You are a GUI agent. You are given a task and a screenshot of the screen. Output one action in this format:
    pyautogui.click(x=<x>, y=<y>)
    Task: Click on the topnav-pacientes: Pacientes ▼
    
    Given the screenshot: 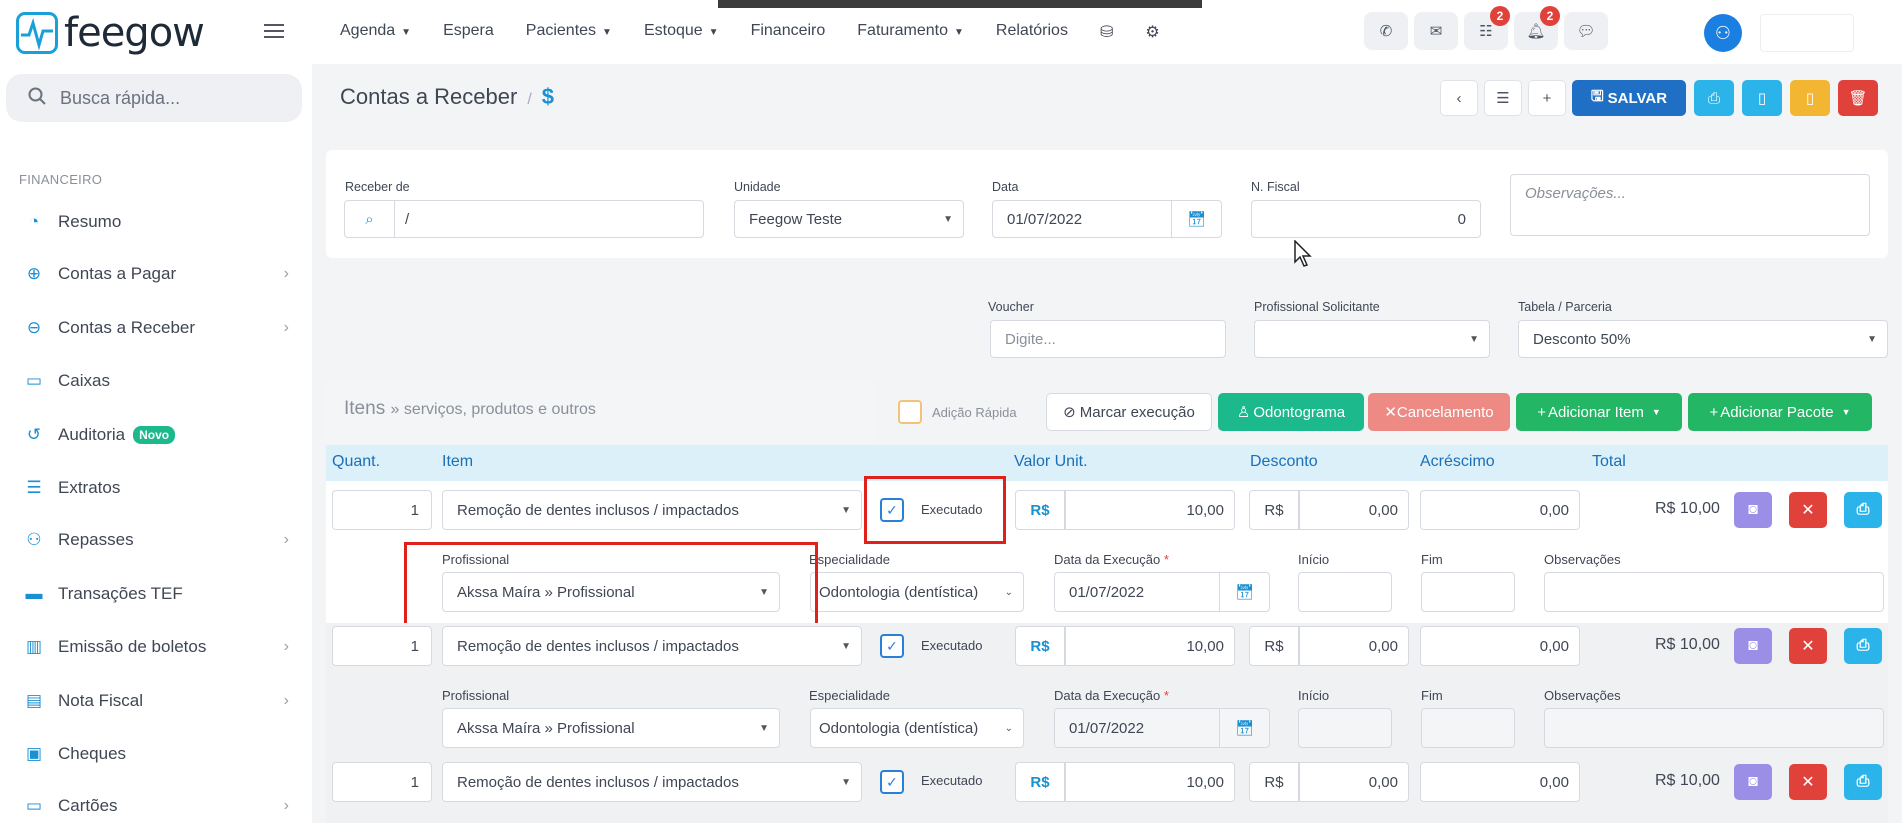 What is the action you would take?
    pyautogui.click(x=569, y=32)
    